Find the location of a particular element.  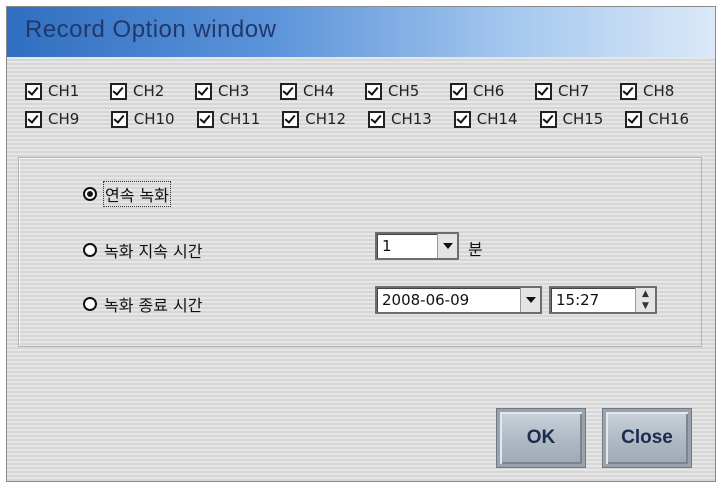

channel-checkbox-ch1: CH1 is located at coordinates (67, 91).